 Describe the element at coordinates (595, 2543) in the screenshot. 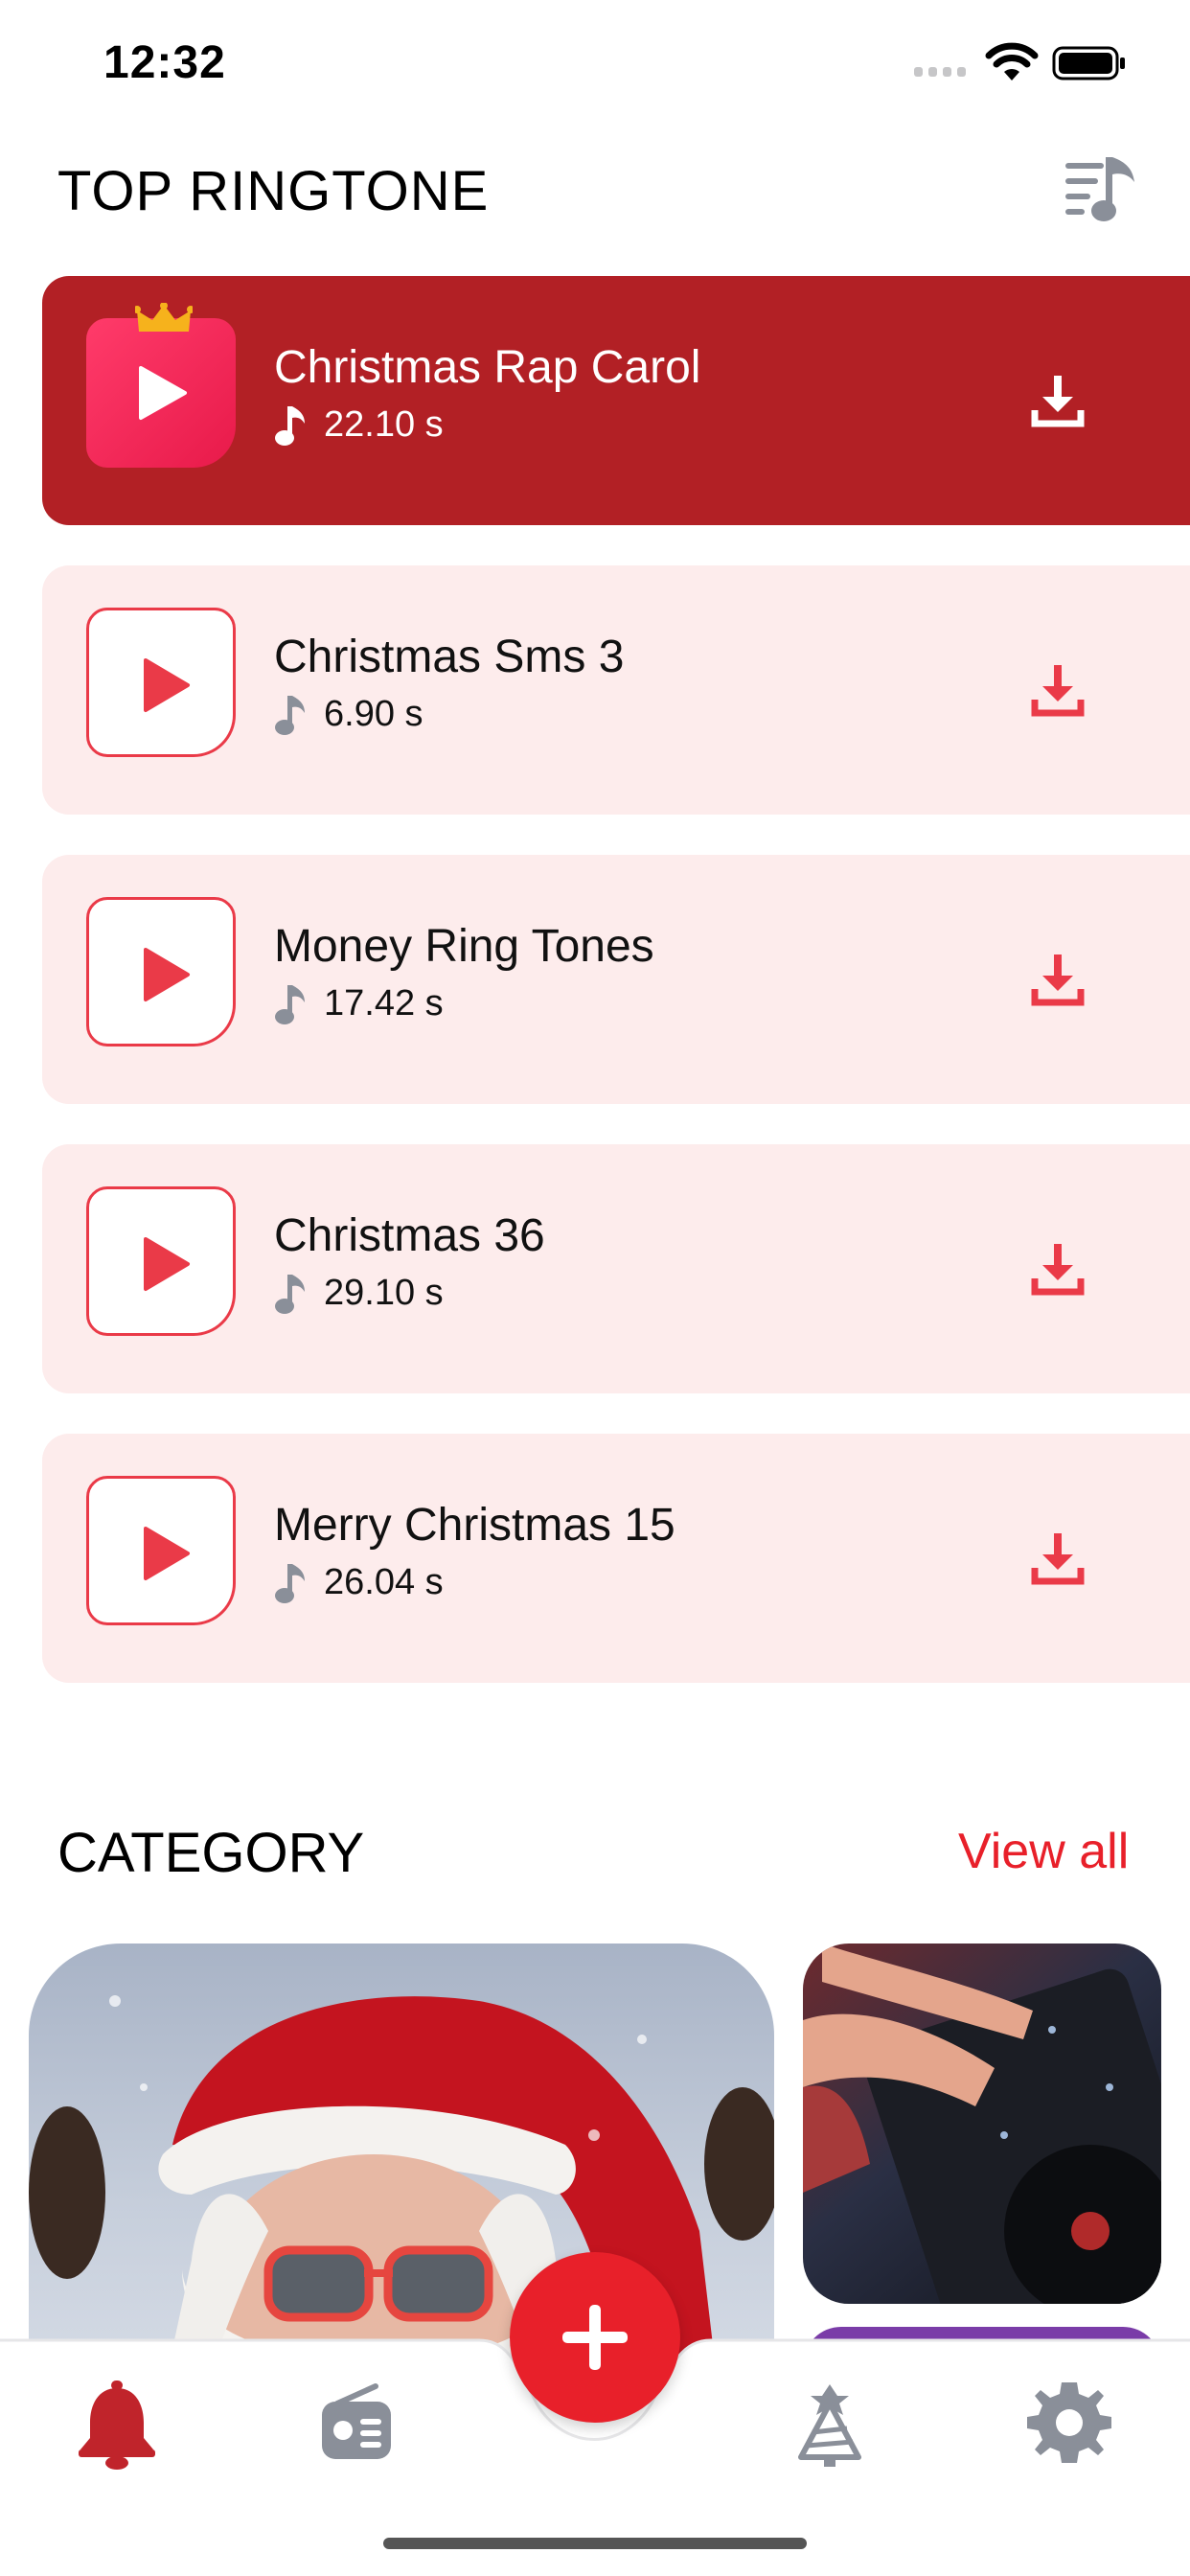

I see `home-indicator` at that location.